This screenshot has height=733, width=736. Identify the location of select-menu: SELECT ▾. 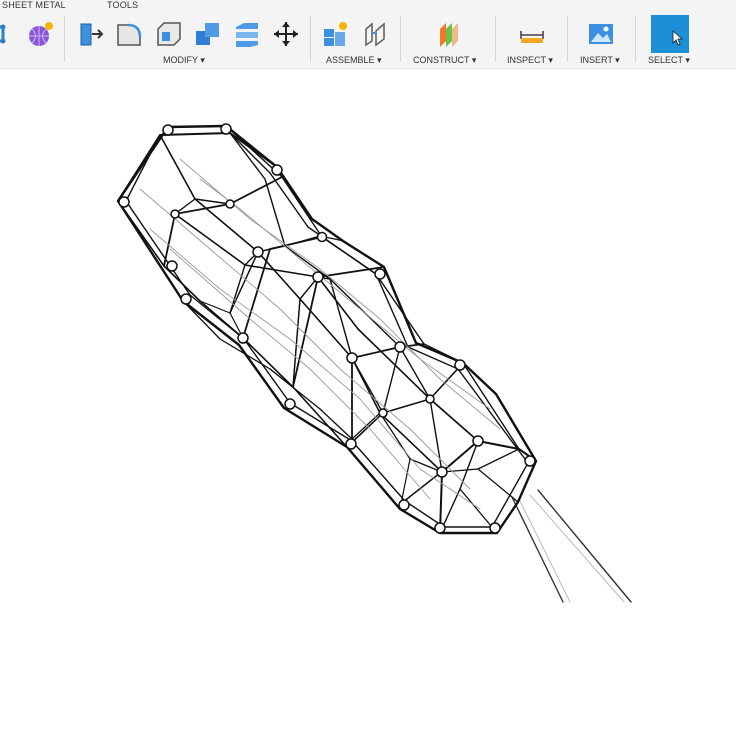
(669, 60).